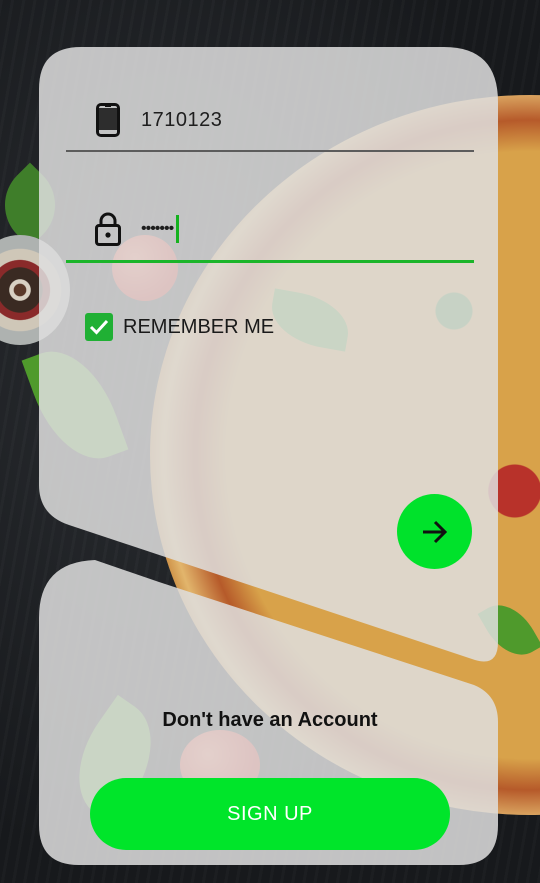 This screenshot has width=540, height=883. I want to click on lock-icon, so click(108, 229).